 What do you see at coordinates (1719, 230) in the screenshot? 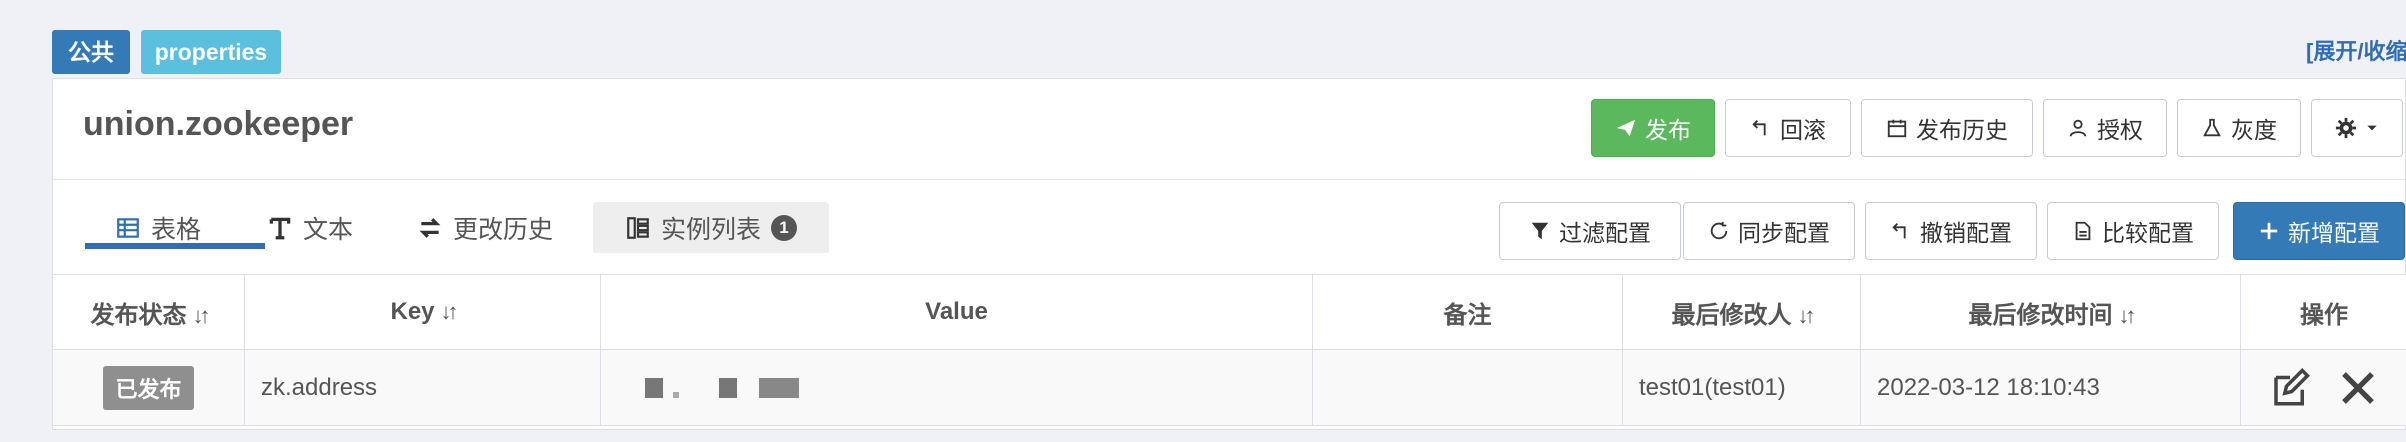
I see `sync-icon` at bounding box center [1719, 230].